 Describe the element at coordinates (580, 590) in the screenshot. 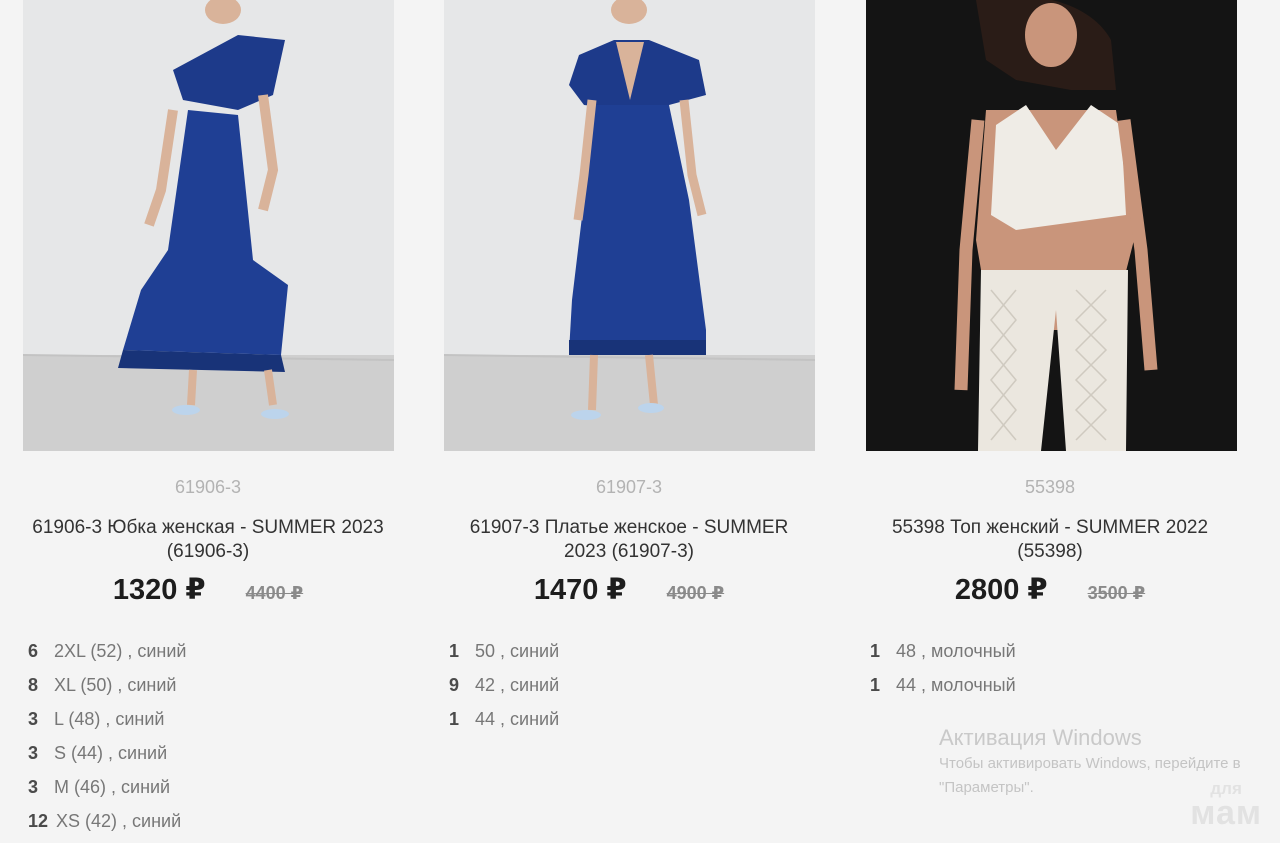

I see `product-price: 1470 ₽` at that location.